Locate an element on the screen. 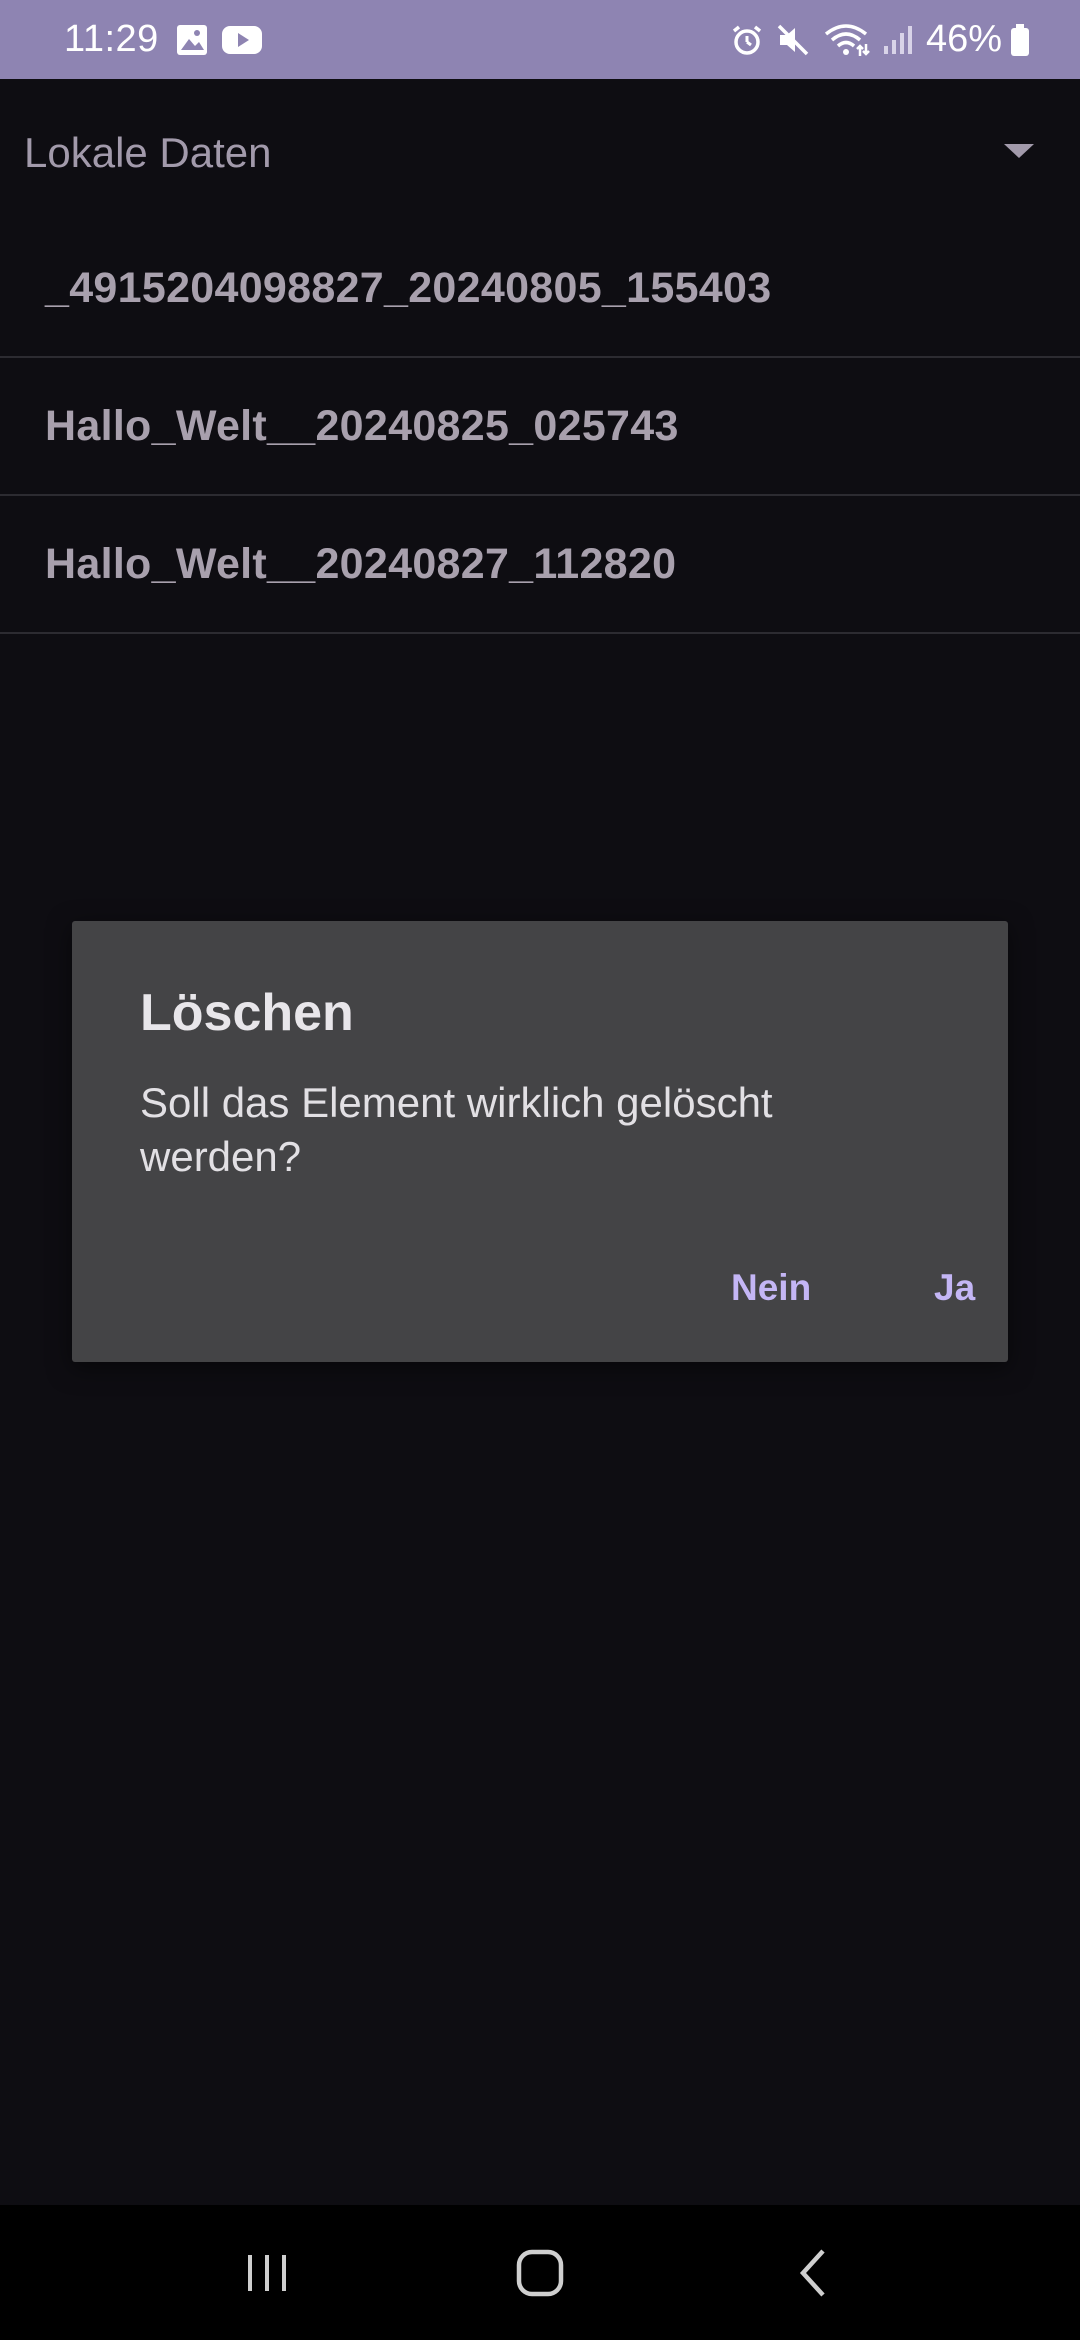 Image resolution: width=1080 pixels, height=2340 pixels. battery-icon is located at coordinates (1020, 40).